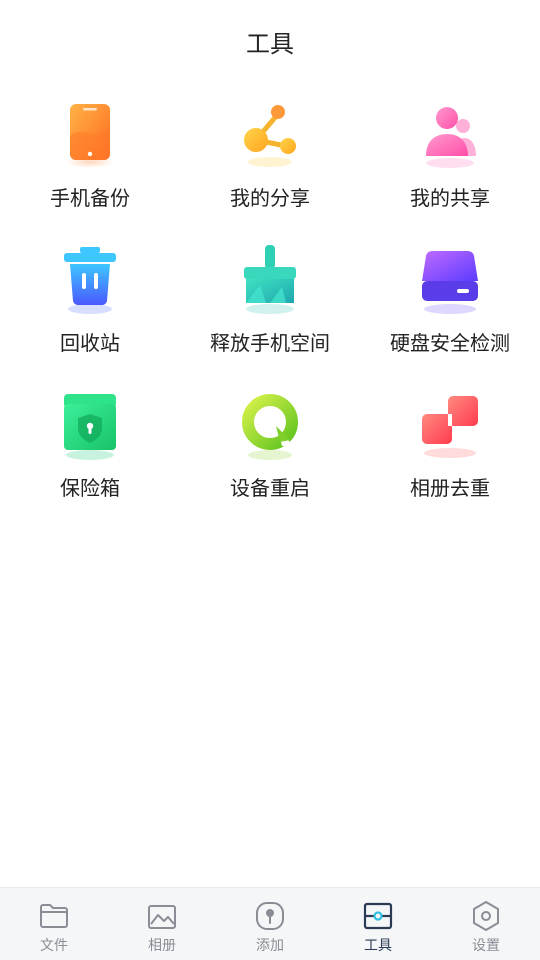 Image resolution: width=540 pixels, height=960 pixels. What do you see at coordinates (450, 198) in the screenshot?
I see `tool-label: 我的共享` at bounding box center [450, 198].